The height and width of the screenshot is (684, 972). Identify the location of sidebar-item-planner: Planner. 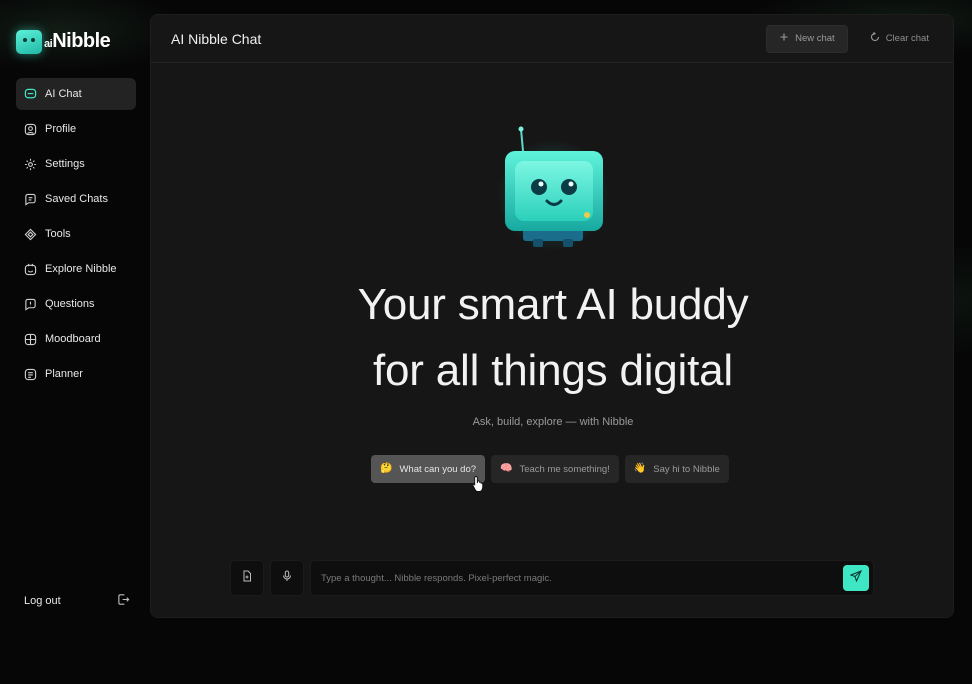
(76, 374).